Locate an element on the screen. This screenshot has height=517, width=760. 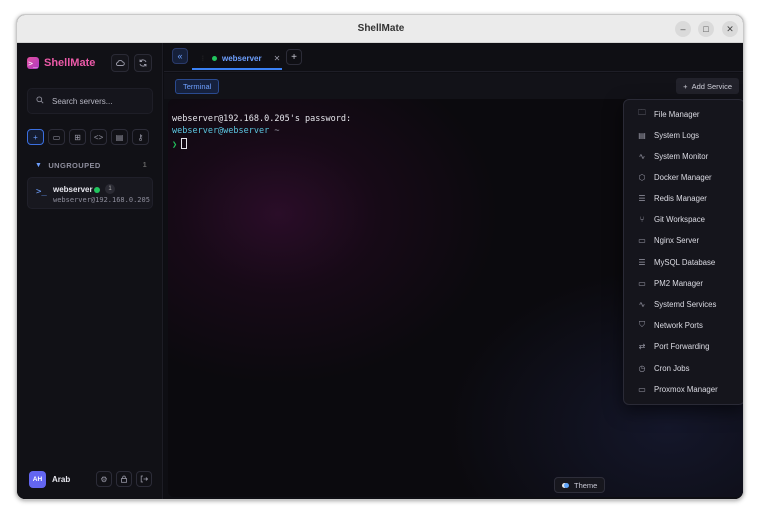
code-icon: <> is located at coordinates (98, 137).